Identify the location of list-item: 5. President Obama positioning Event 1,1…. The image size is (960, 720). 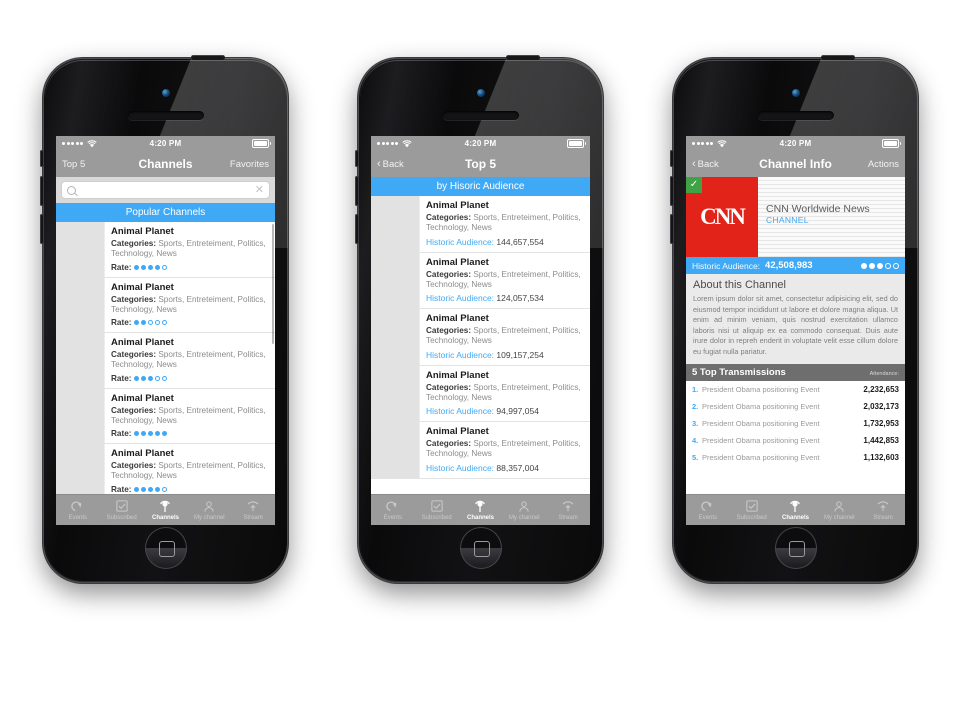
(795, 457).